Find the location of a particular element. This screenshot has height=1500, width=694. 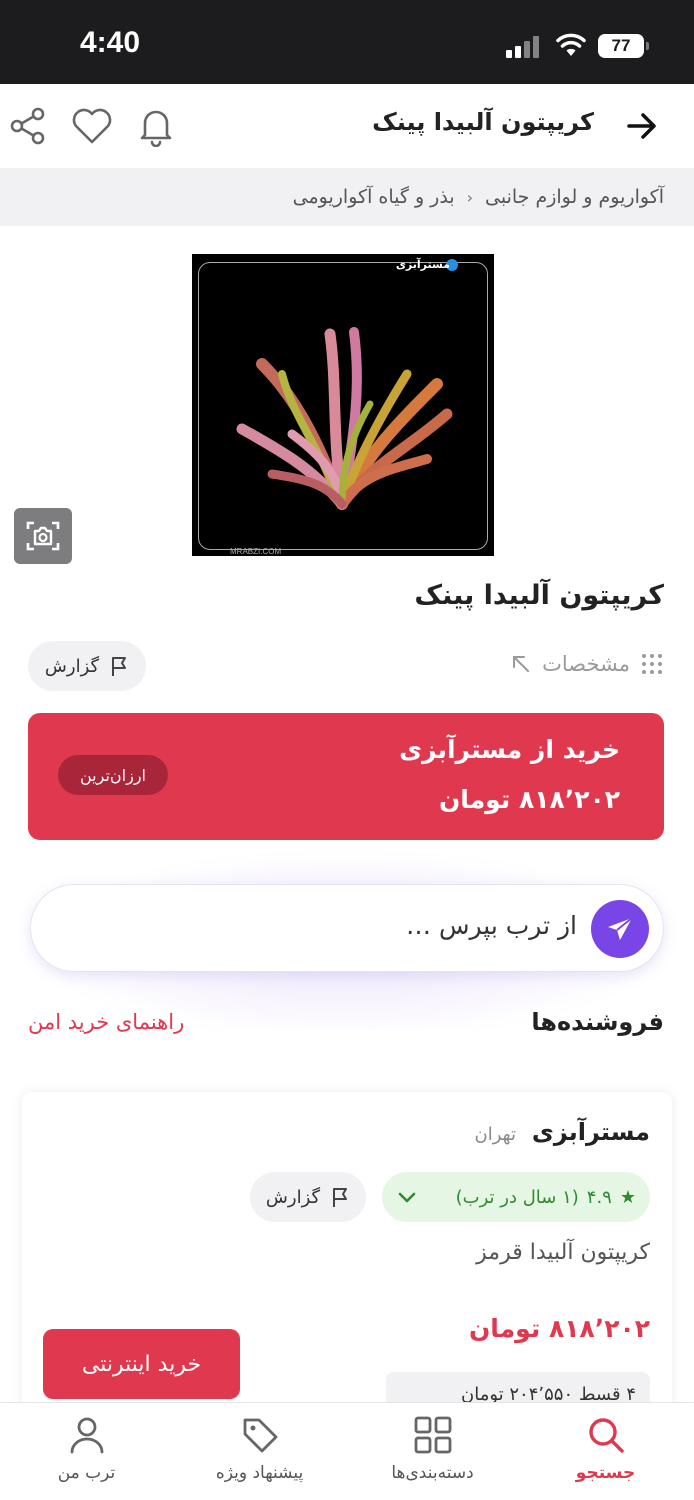

nav-special-offers: پیشنهاد ویژه is located at coordinates (259, 1451).